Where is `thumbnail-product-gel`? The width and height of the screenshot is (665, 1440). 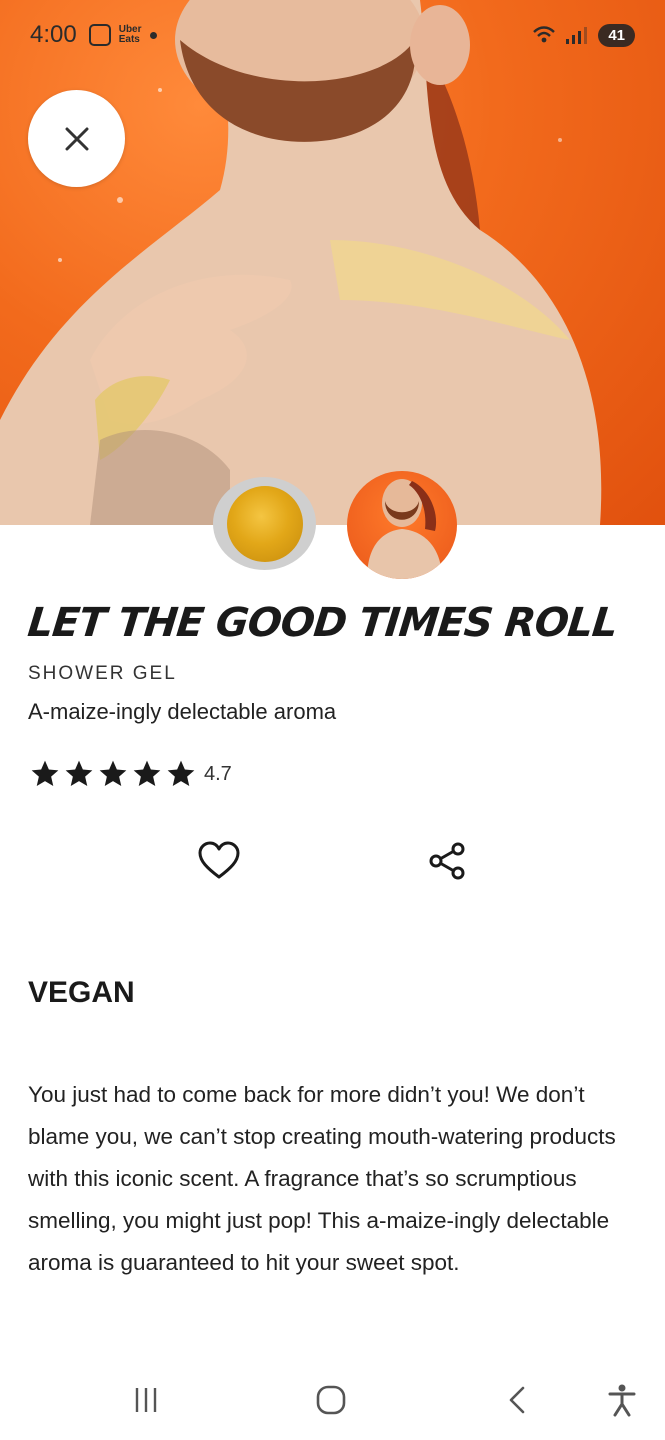 thumbnail-product-gel is located at coordinates (264, 523).